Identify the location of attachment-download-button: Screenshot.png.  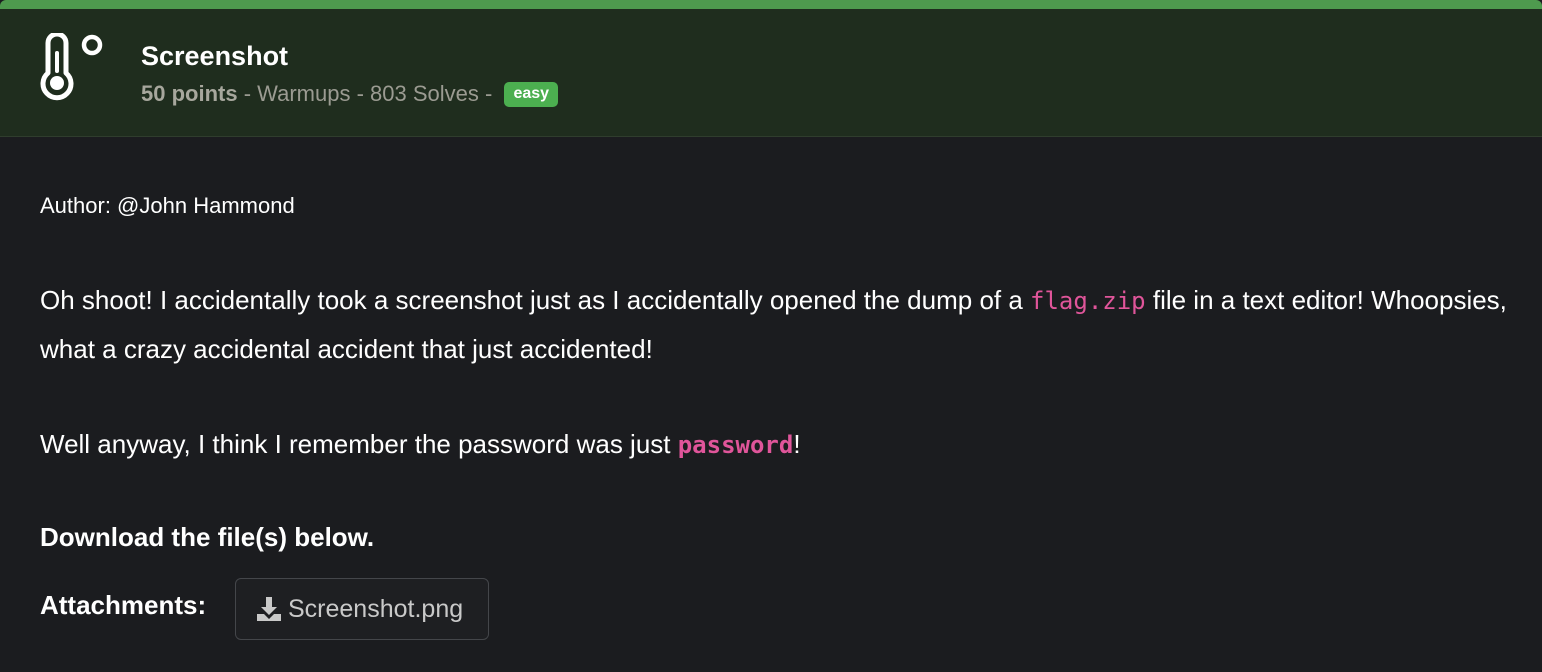
(362, 609).